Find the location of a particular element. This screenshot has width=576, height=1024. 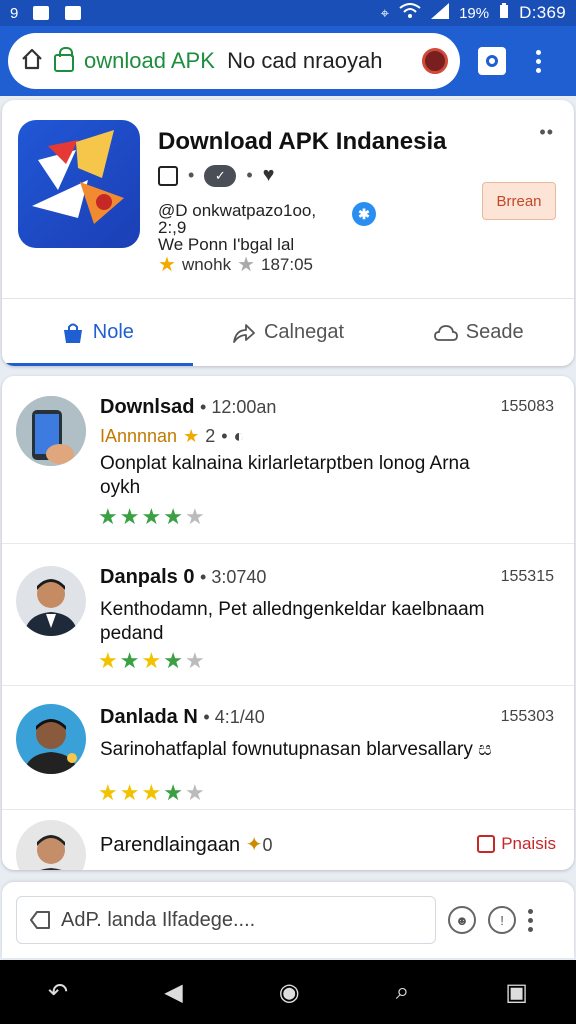

emoji-button-icon: ☻ is located at coordinates (462, 920).